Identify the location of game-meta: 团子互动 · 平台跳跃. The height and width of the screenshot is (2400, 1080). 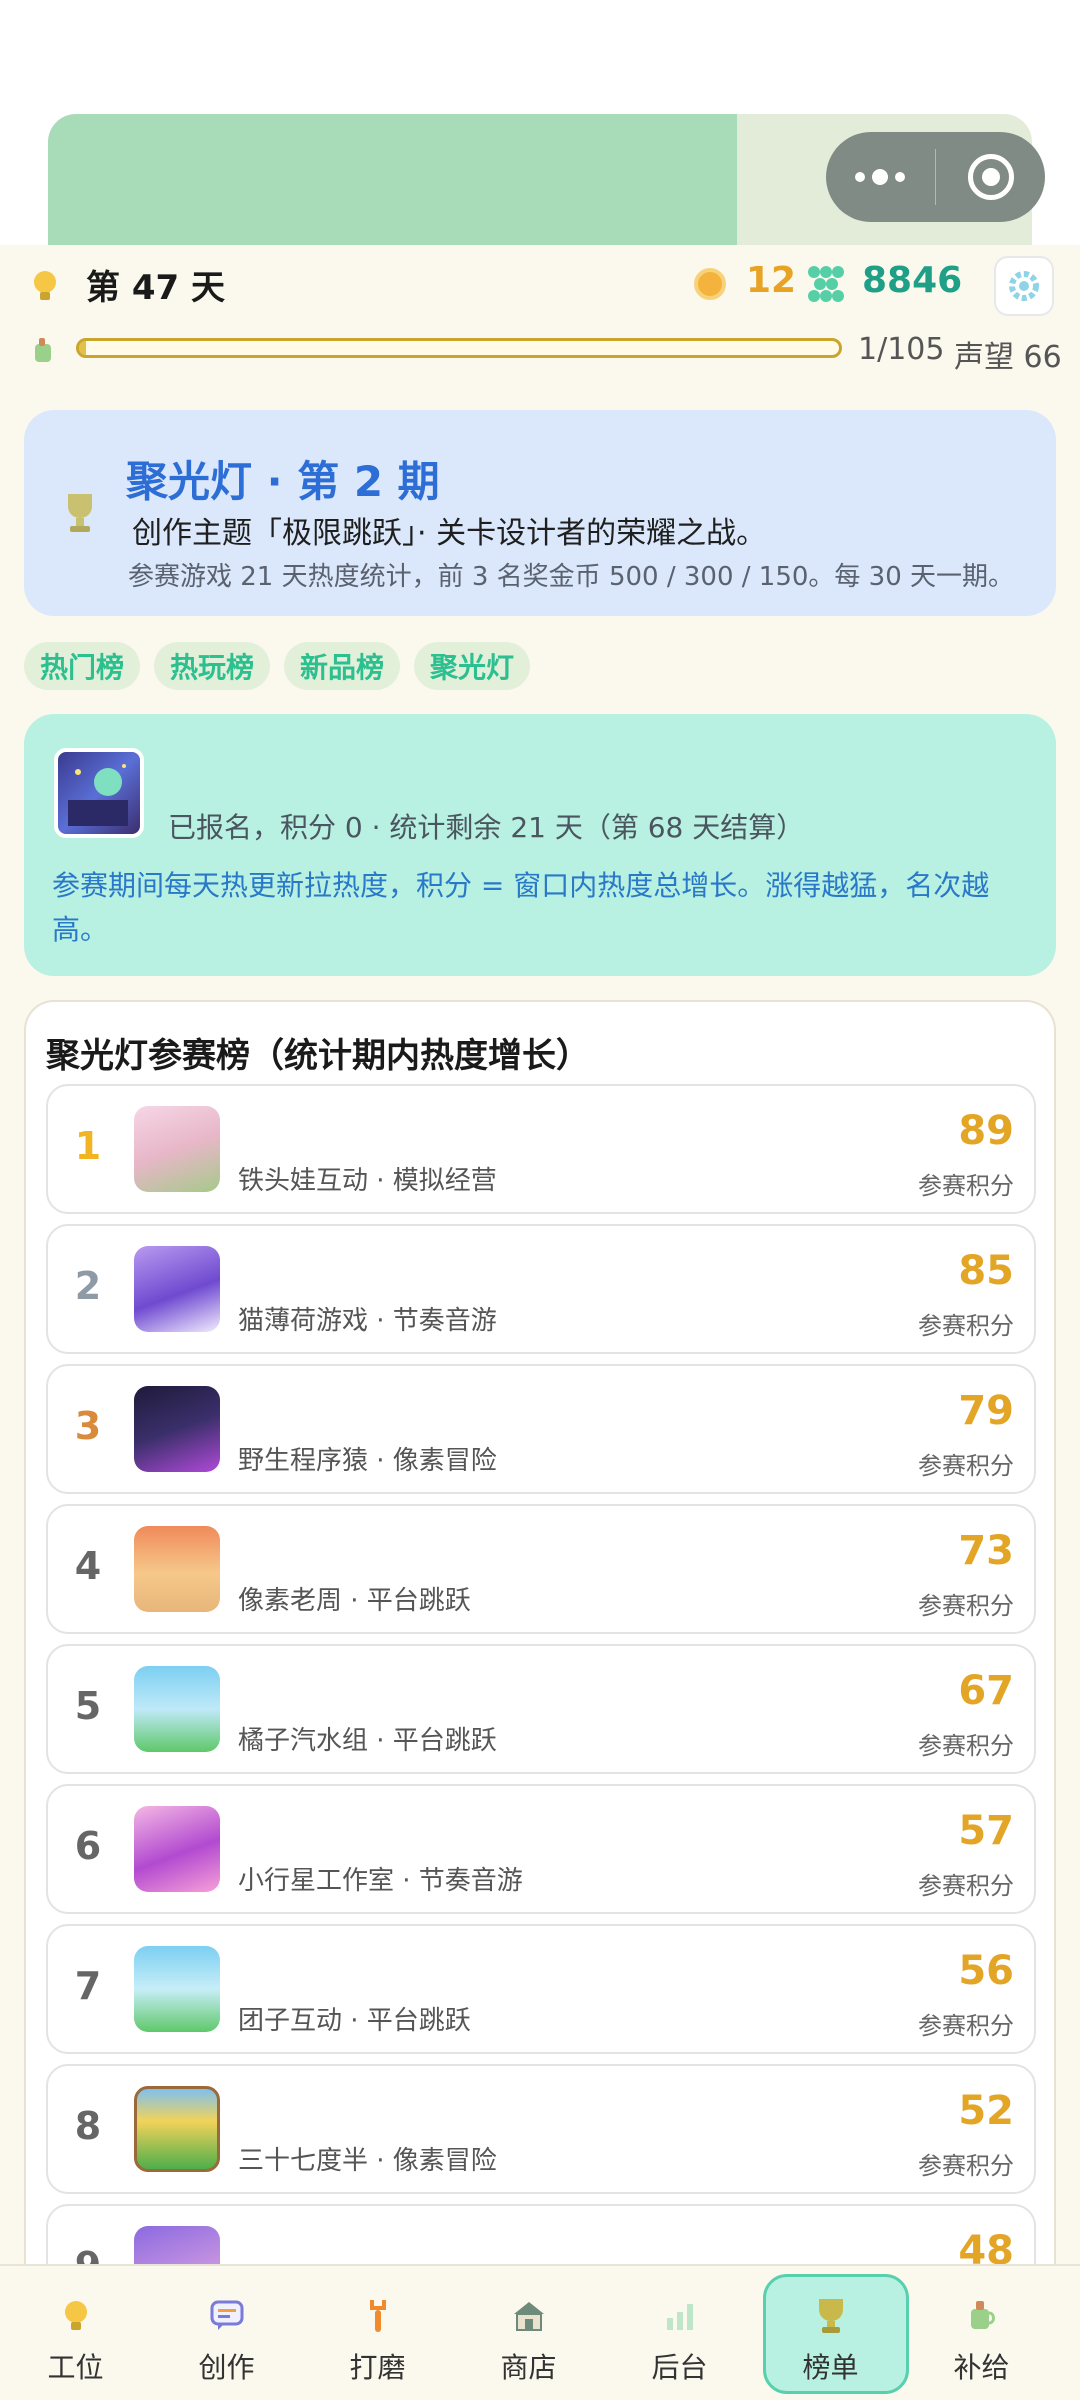
(354, 2021).